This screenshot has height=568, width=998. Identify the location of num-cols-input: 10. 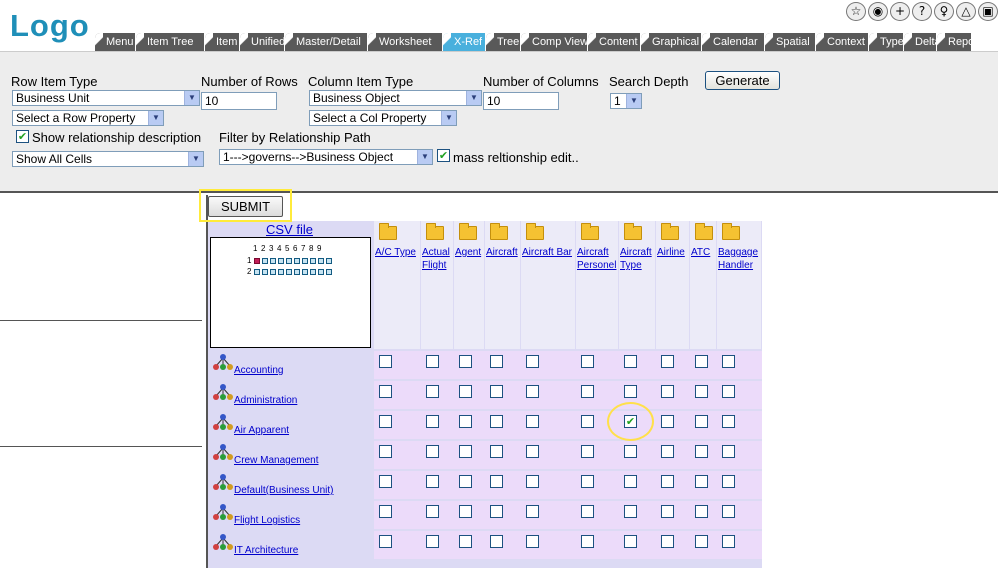
(521, 101).